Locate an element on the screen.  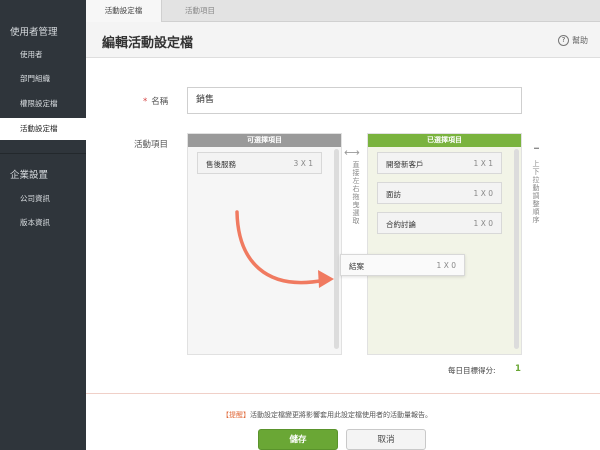
help-link: ? 幫助 is located at coordinates (573, 40).